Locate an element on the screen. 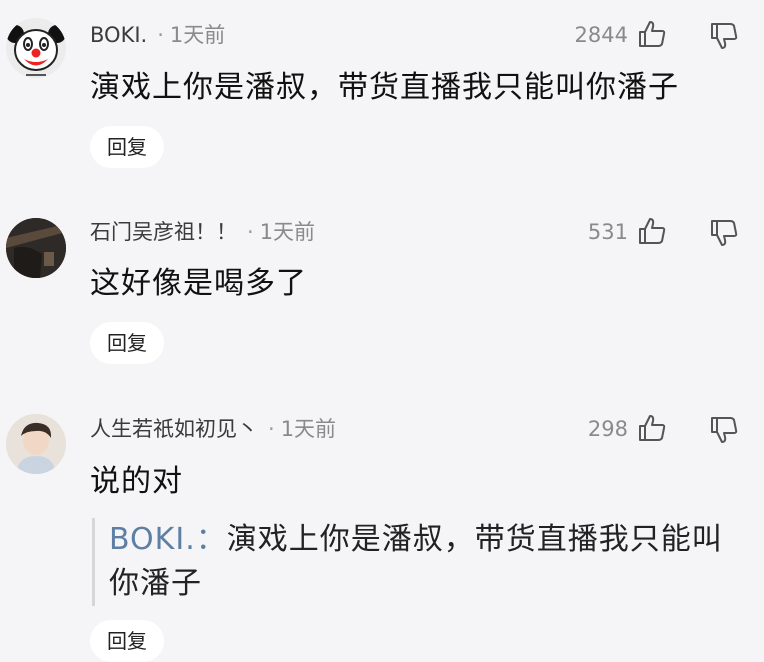 The width and height of the screenshot is (764, 662). quote-author: BOKI. is located at coordinates (152, 539).